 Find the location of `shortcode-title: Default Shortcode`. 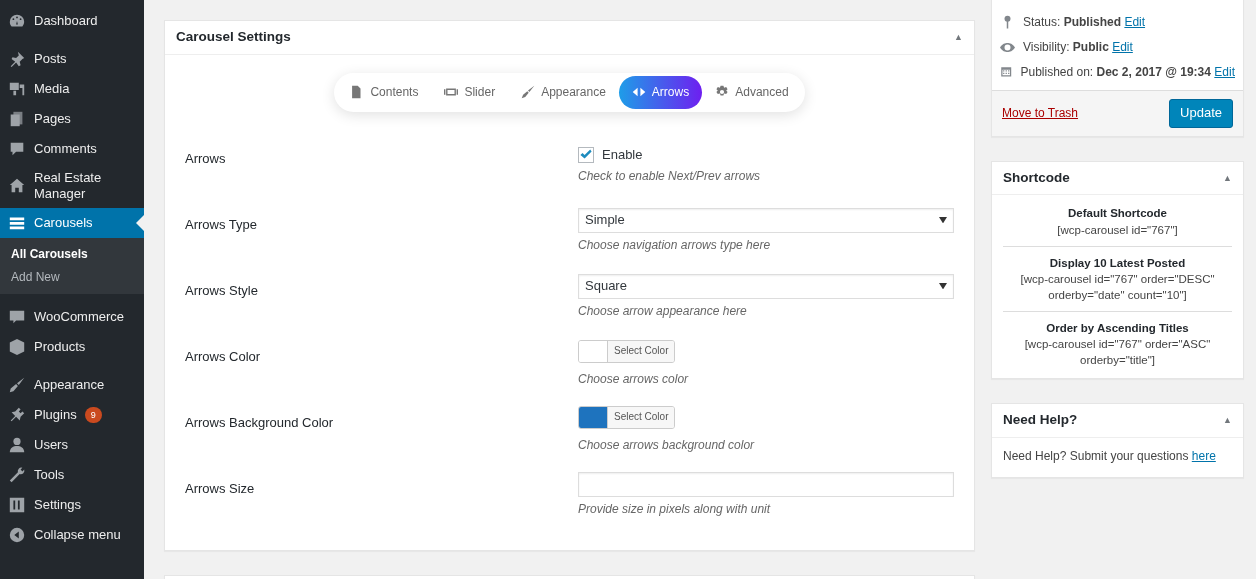

shortcode-title: Default Shortcode is located at coordinates (1117, 214).